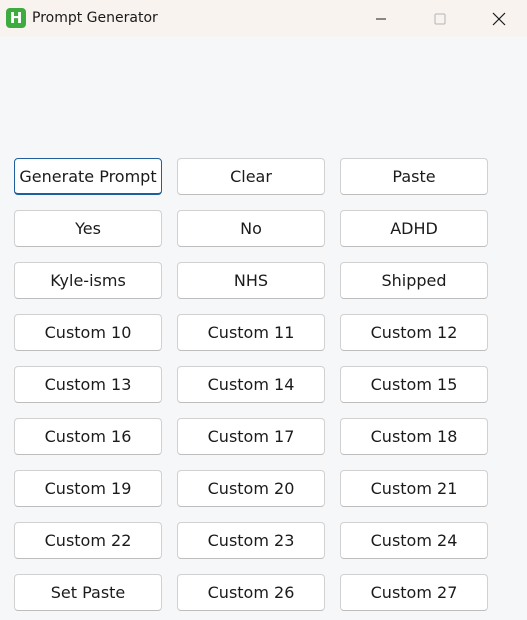 The height and width of the screenshot is (620, 527). I want to click on custom-11-button: Custom 11, so click(251, 332).